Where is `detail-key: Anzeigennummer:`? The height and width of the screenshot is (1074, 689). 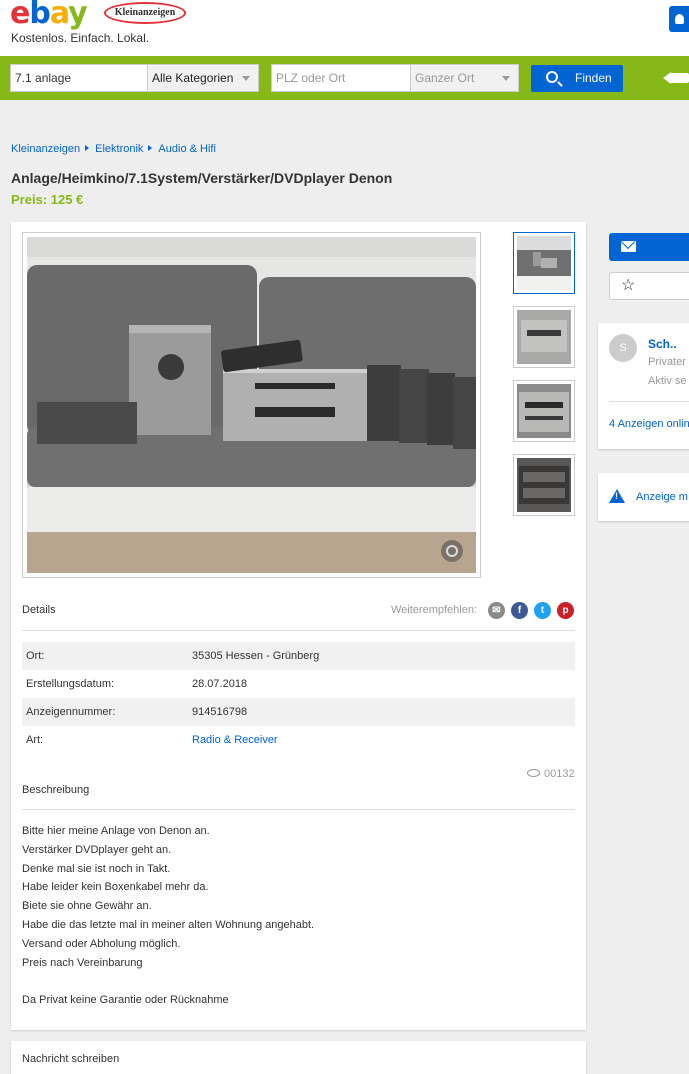 detail-key: Anzeigennummer: is located at coordinates (71, 712).